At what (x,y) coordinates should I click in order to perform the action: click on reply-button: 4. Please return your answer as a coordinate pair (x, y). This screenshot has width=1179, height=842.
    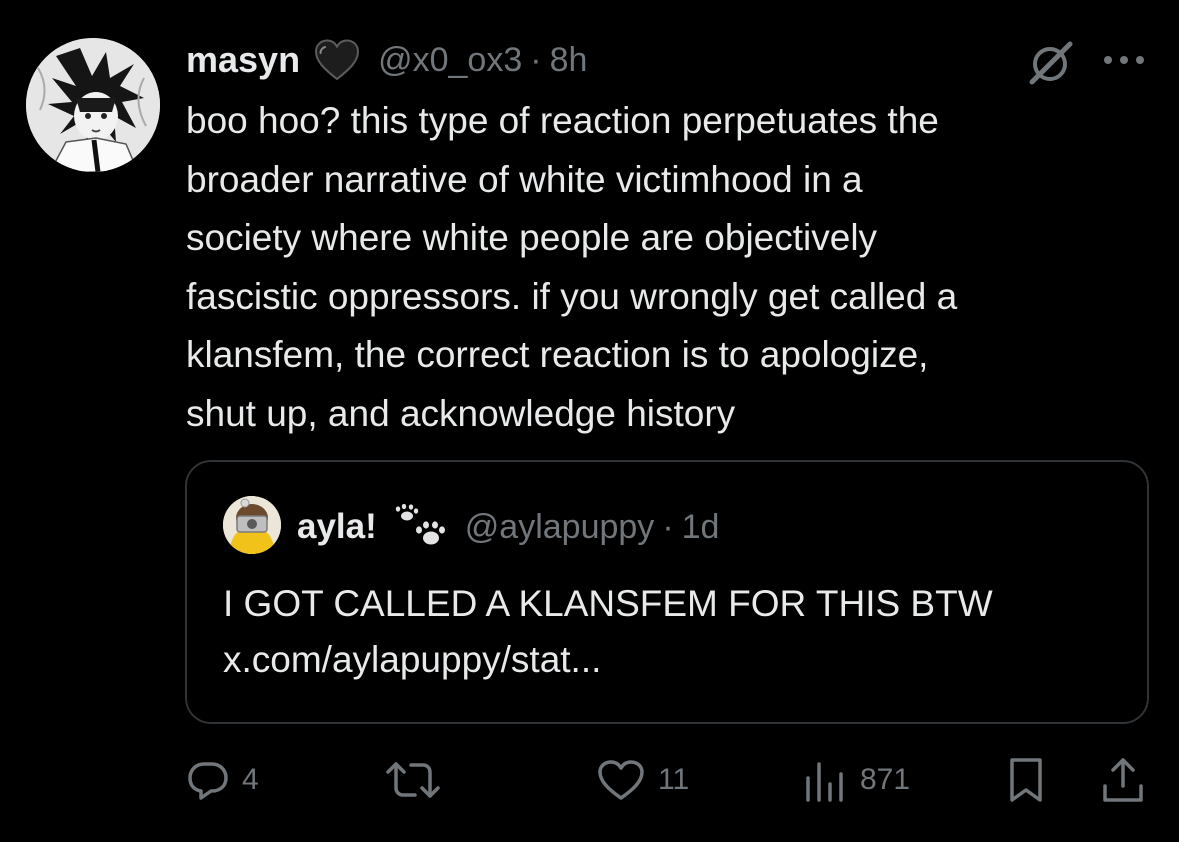
    Looking at the image, I should click on (222, 780).